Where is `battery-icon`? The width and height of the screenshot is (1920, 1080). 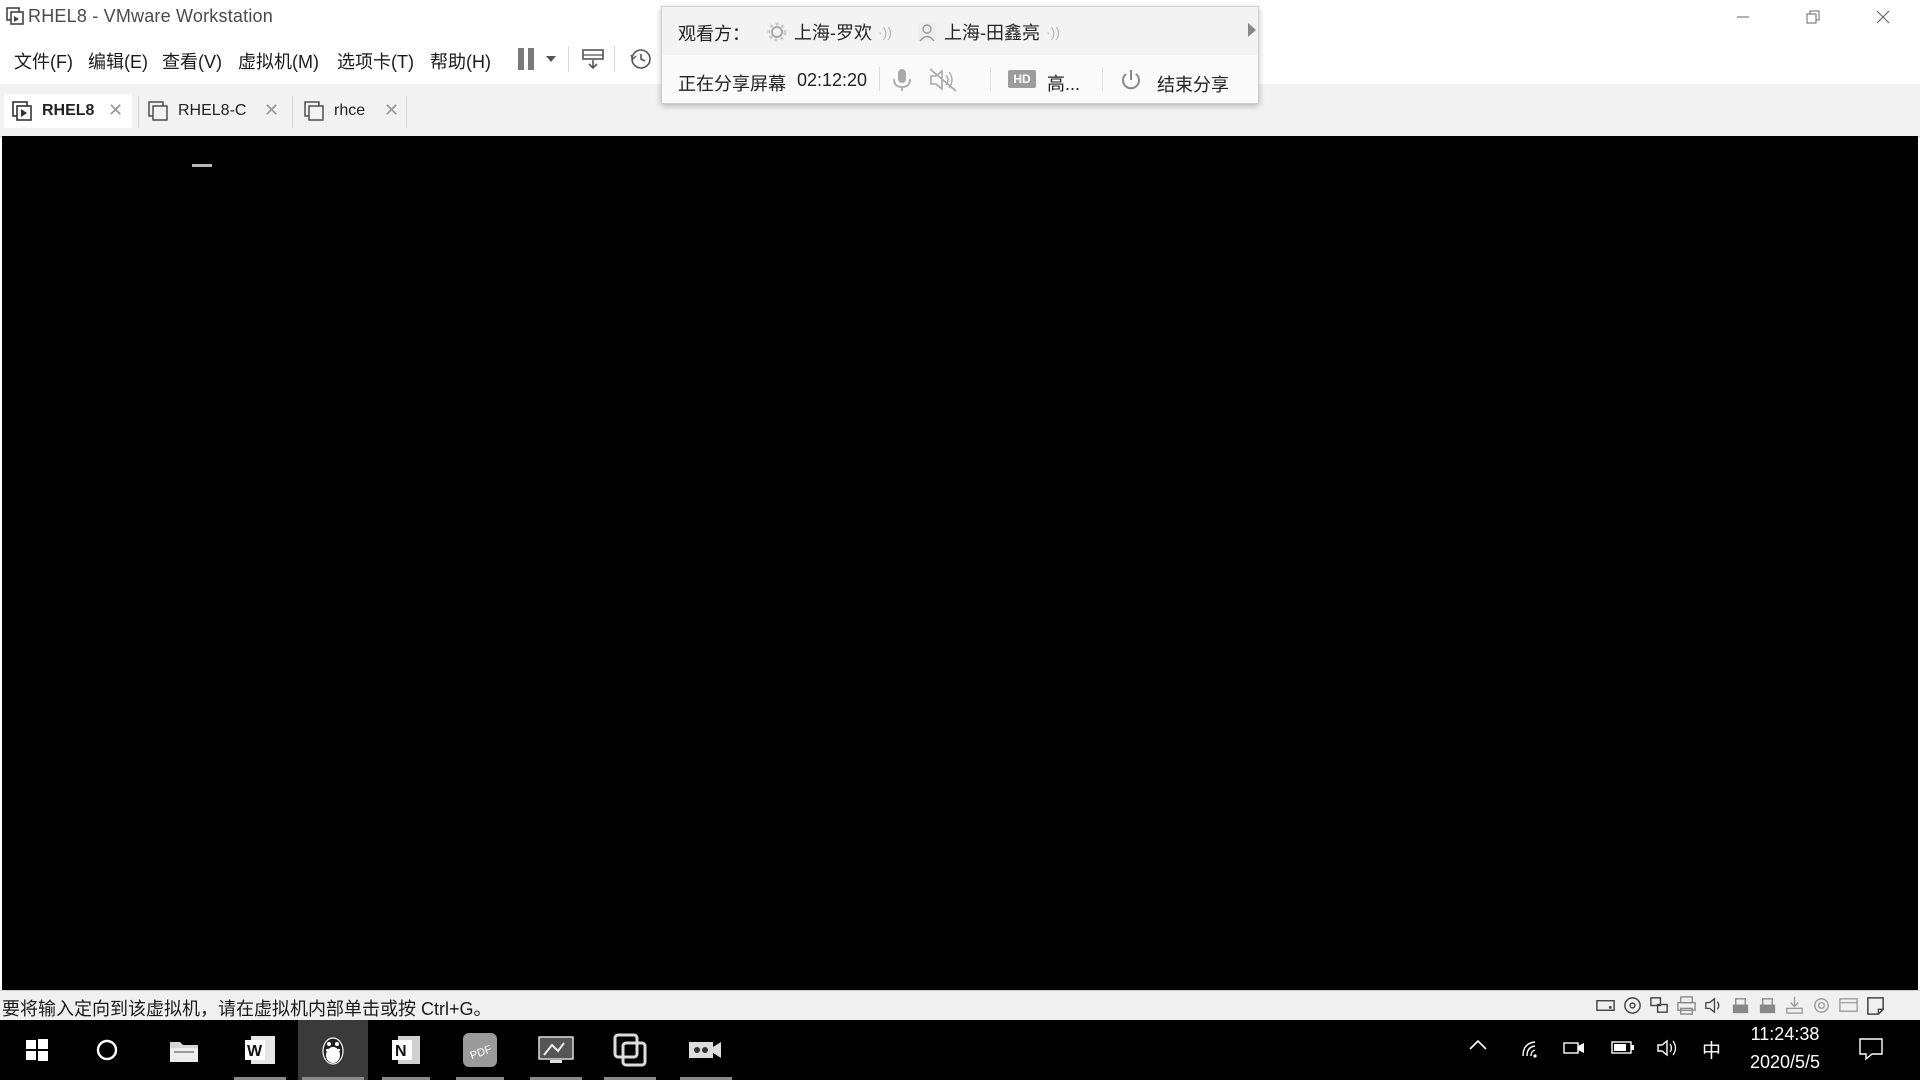
battery-icon is located at coordinates (1623, 1047).